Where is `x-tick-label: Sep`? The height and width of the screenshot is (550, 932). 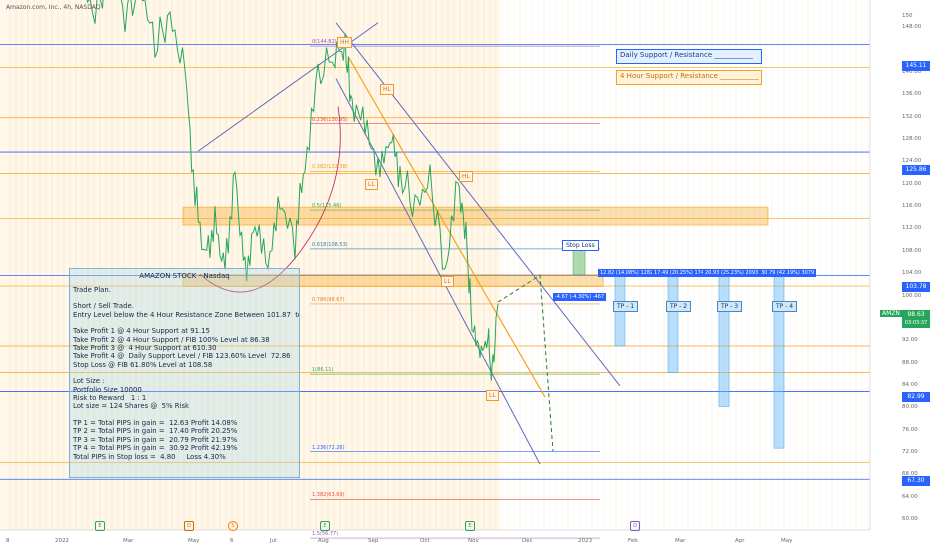 x-tick-label: Sep is located at coordinates (373, 541).